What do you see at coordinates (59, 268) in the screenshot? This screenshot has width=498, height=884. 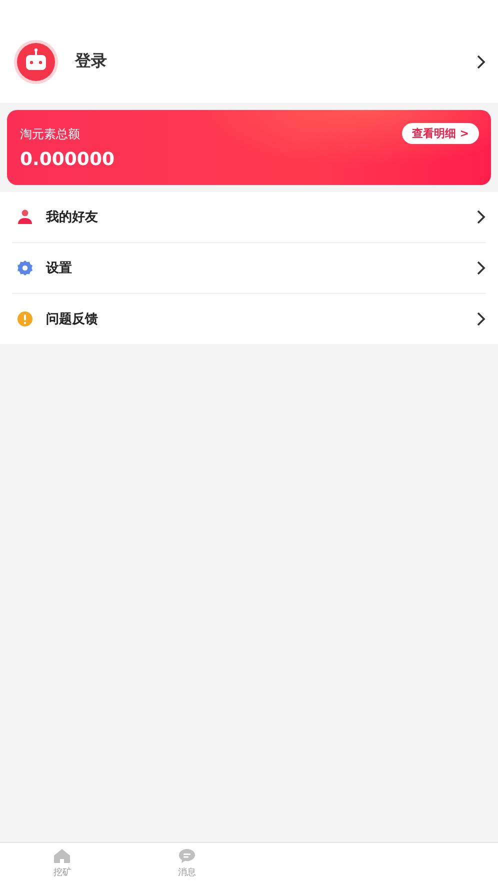 I see `menu-label: 设置` at bounding box center [59, 268].